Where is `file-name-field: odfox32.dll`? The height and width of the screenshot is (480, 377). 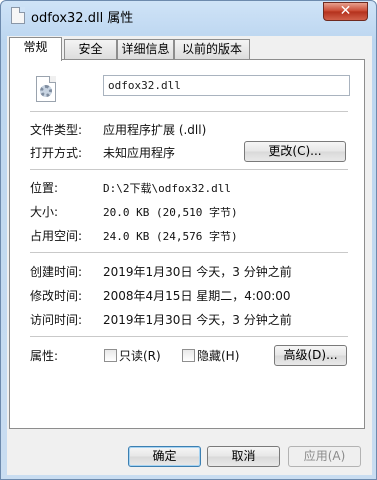 file-name-field: odfox32.dll is located at coordinates (226, 85).